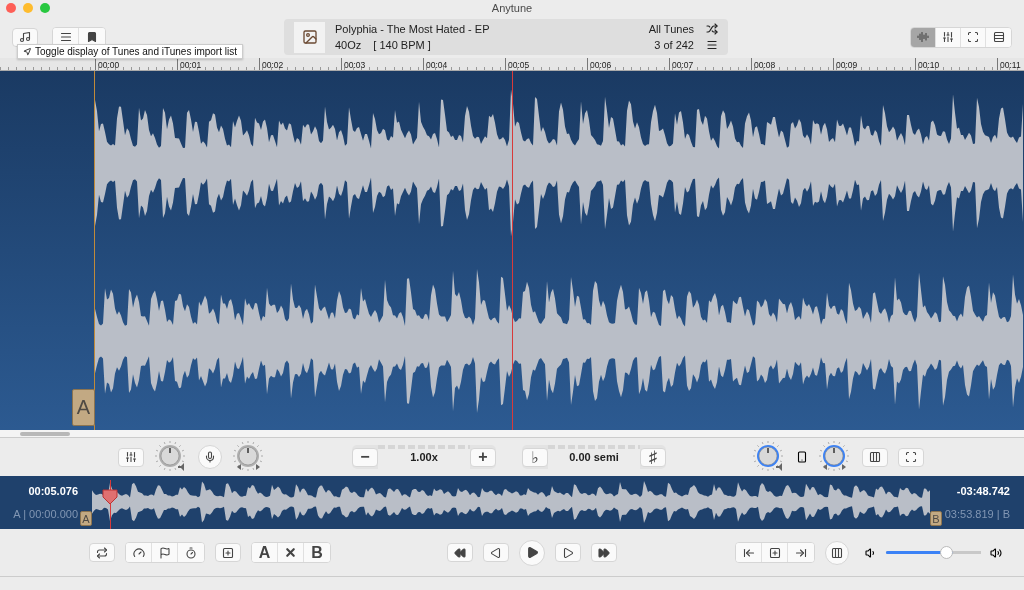 The image size is (1024, 590). Describe the element at coordinates (871, 552) in the screenshot. I see `volume-low-icon` at that location.